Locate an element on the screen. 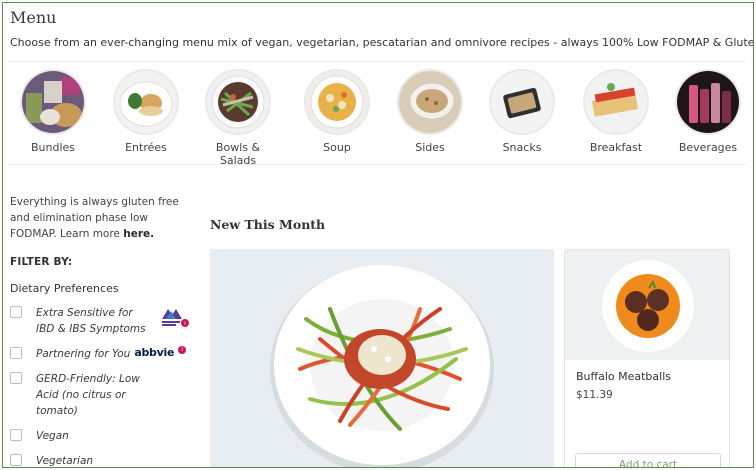 The image size is (756, 470). beverages-thumb-icon is located at coordinates (708, 102).